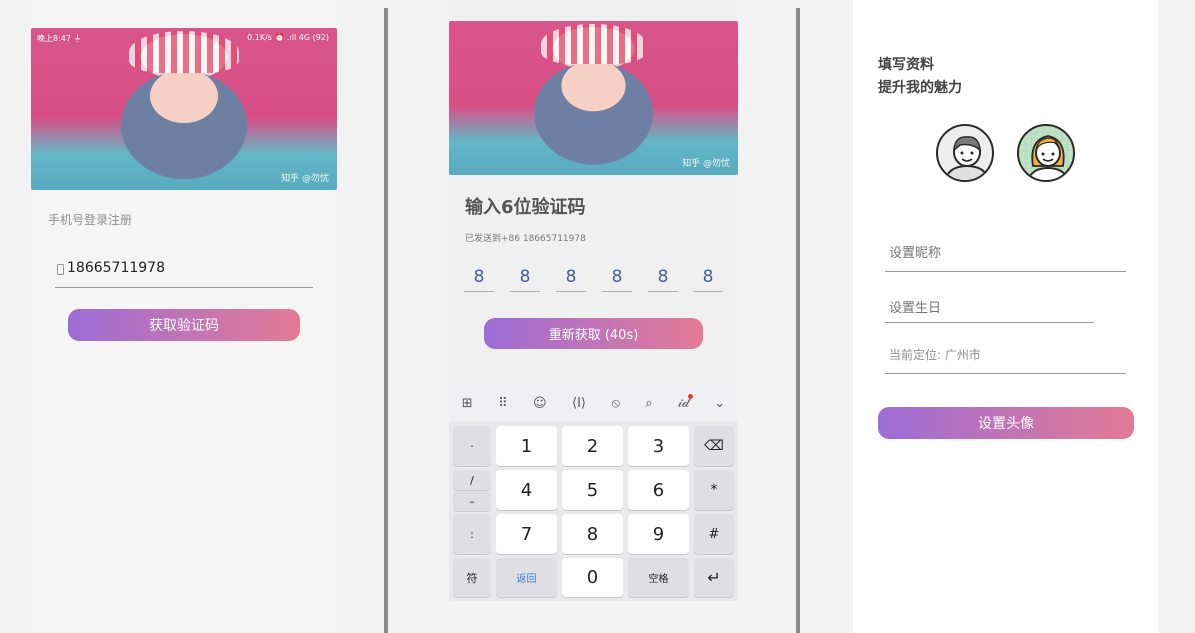 The image size is (1195, 633). What do you see at coordinates (479, 277) in the screenshot?
I see `code-digit-1: 8` at bounding box center [479, 277].